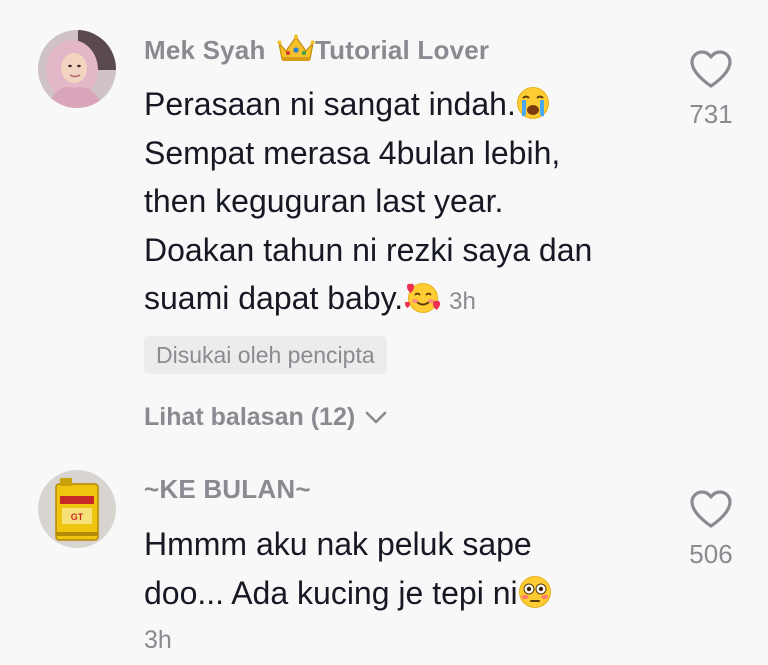 This screenshot has height=665, width=768. What do you see at coordinates (368, 104) in the screenshot?
I see `comment-line: Perasaan ni sangat indah.` at bounding box center [368, 104].